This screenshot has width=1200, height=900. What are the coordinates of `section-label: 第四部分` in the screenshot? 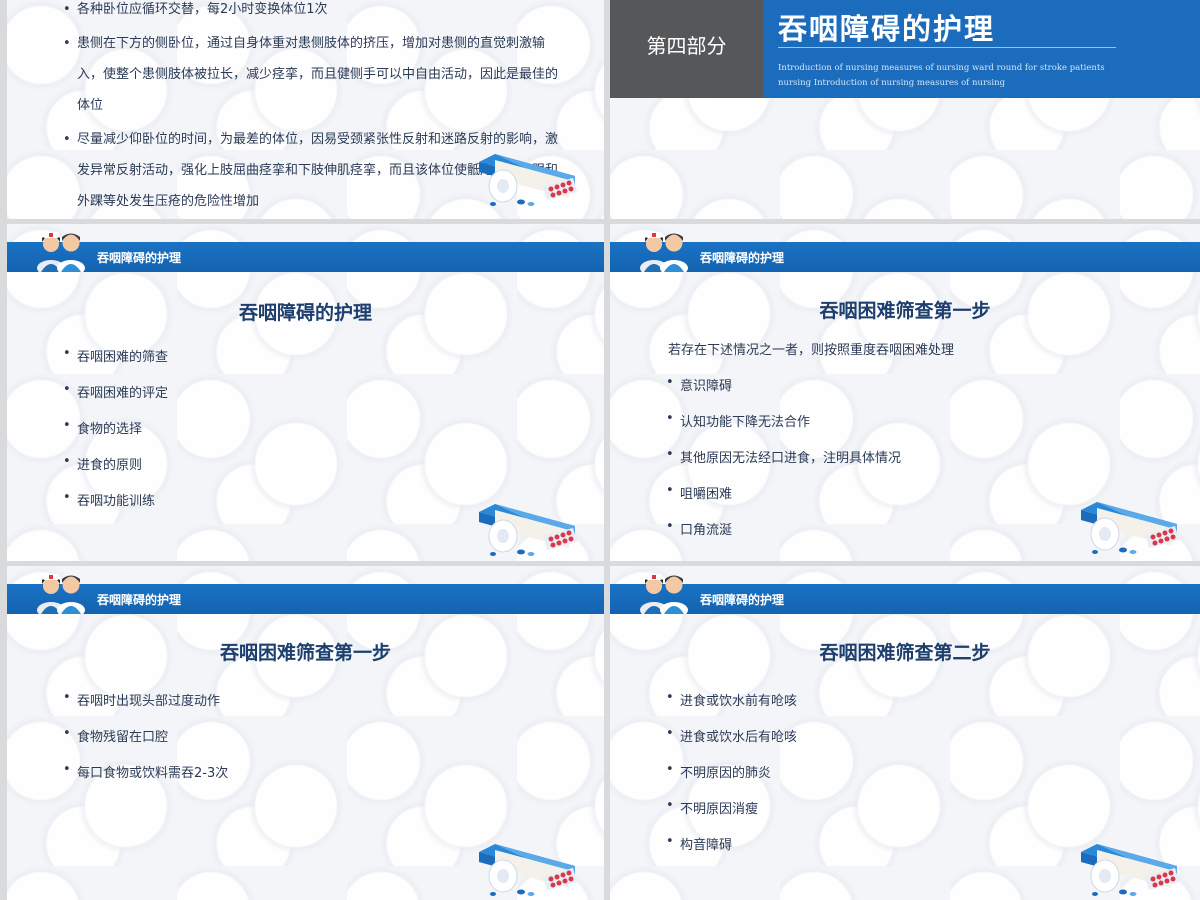 It's located at (686, 46).